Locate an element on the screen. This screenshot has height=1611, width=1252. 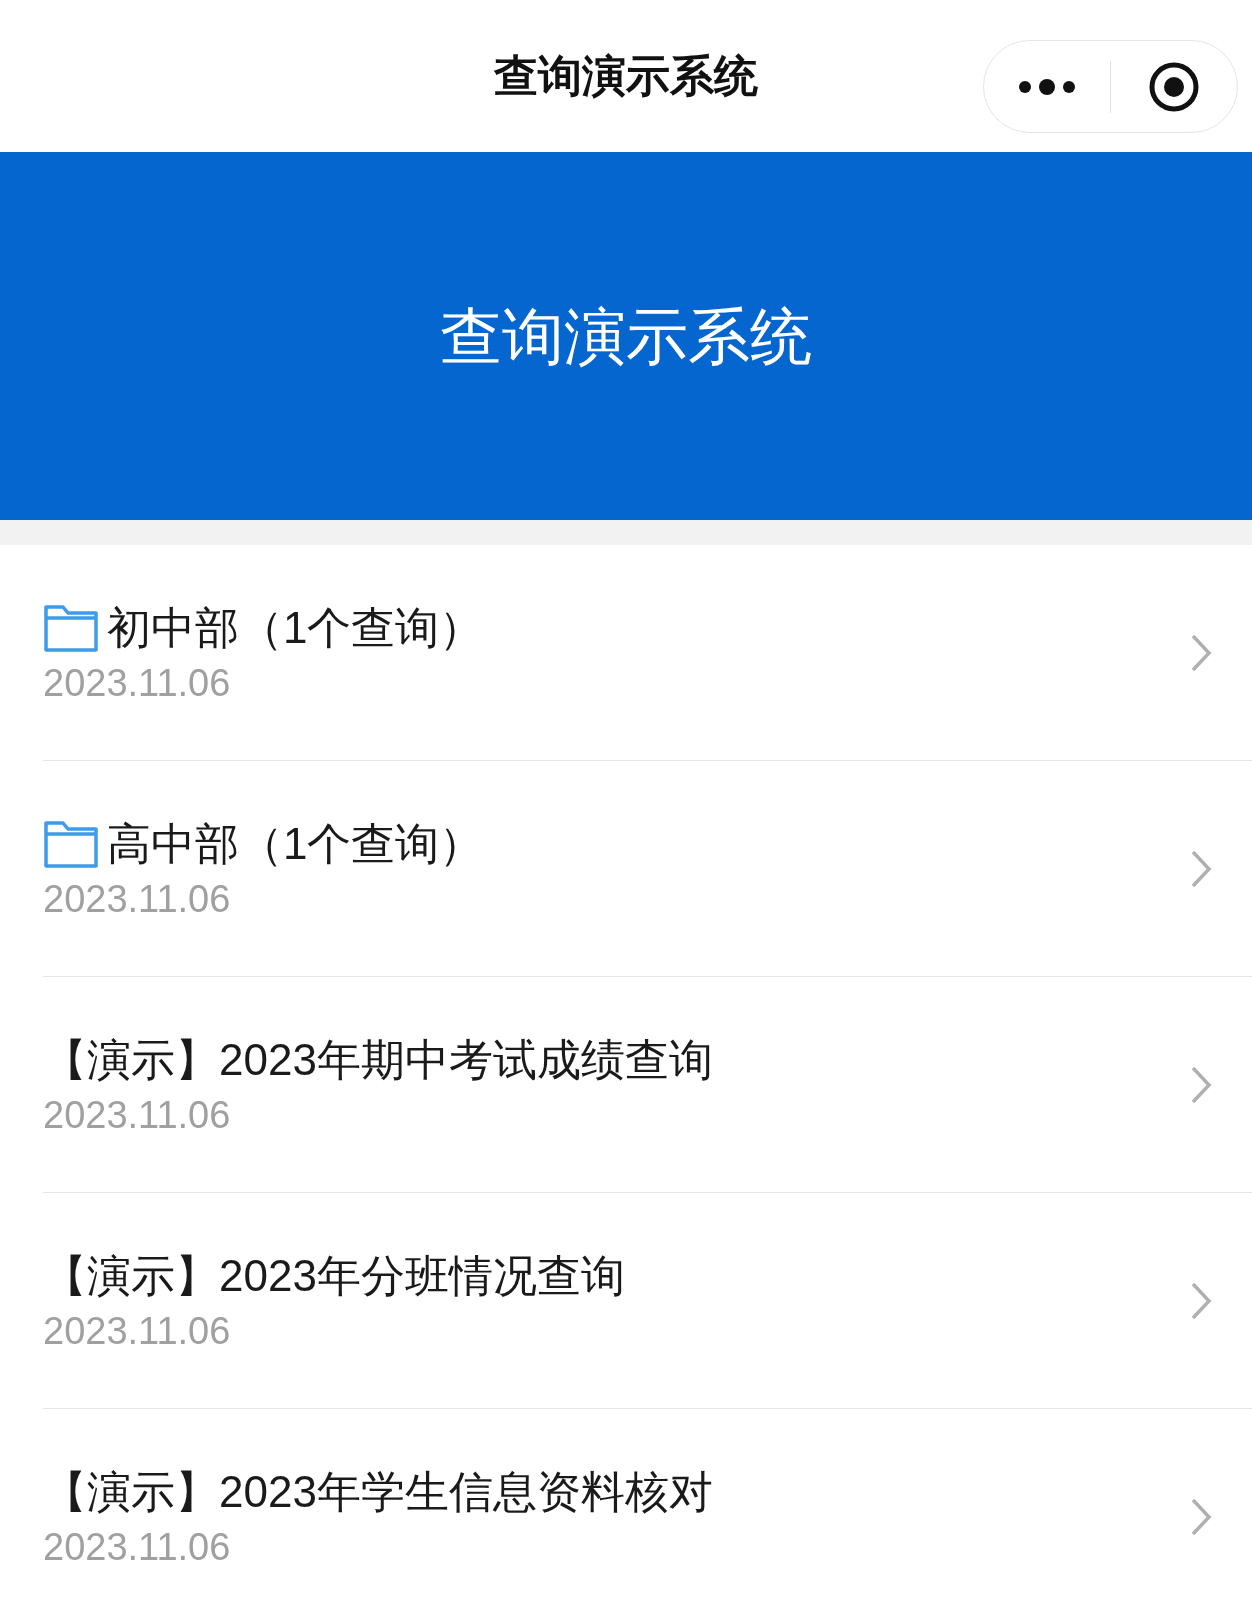
item-title: 【演示】2023年学生信息资料核对 is located at coordinates (378, 1491).